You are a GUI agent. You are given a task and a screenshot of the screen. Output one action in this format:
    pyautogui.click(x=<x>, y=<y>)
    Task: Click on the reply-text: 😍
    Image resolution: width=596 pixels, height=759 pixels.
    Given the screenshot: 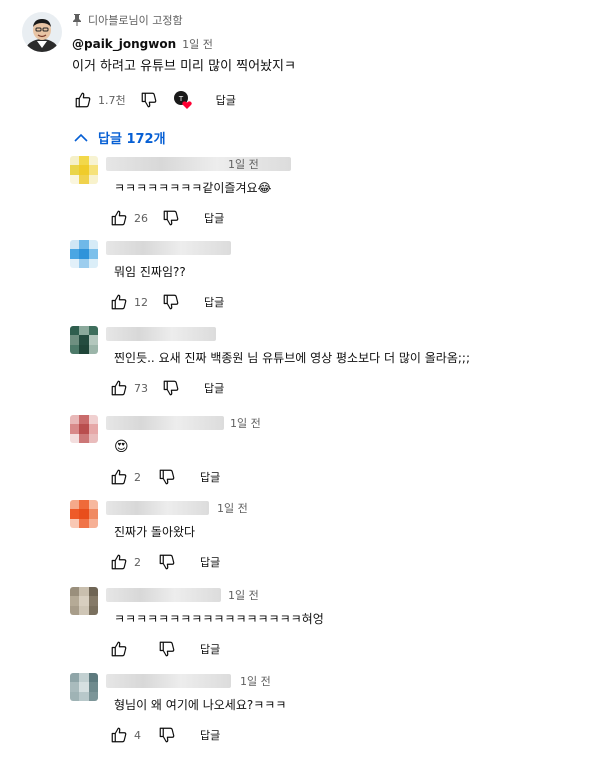 What is the action you would take?
    pyautogui.click(x=121, y=447)
    